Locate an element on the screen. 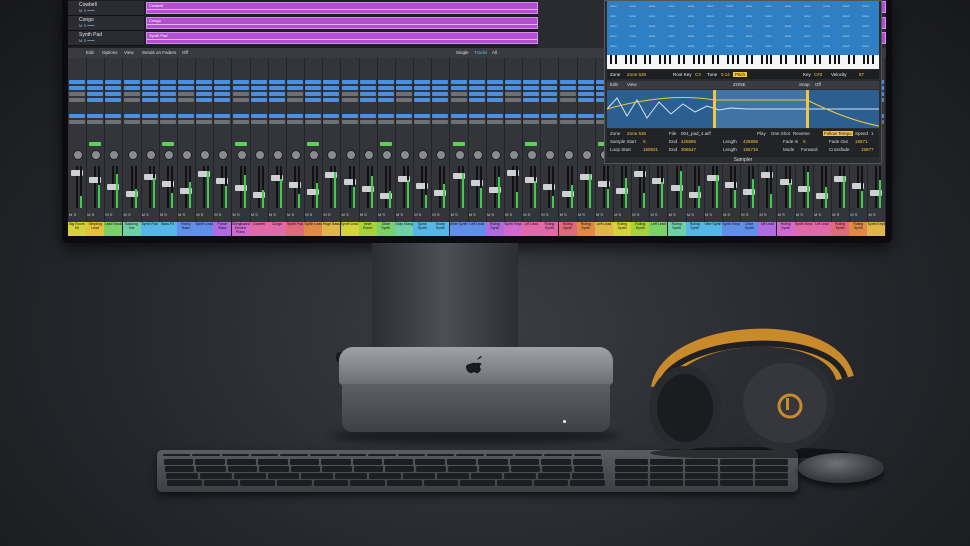 This screenshot has height=546, width=970. channel-strip: M S Congo is located at coordinates (277, 147).